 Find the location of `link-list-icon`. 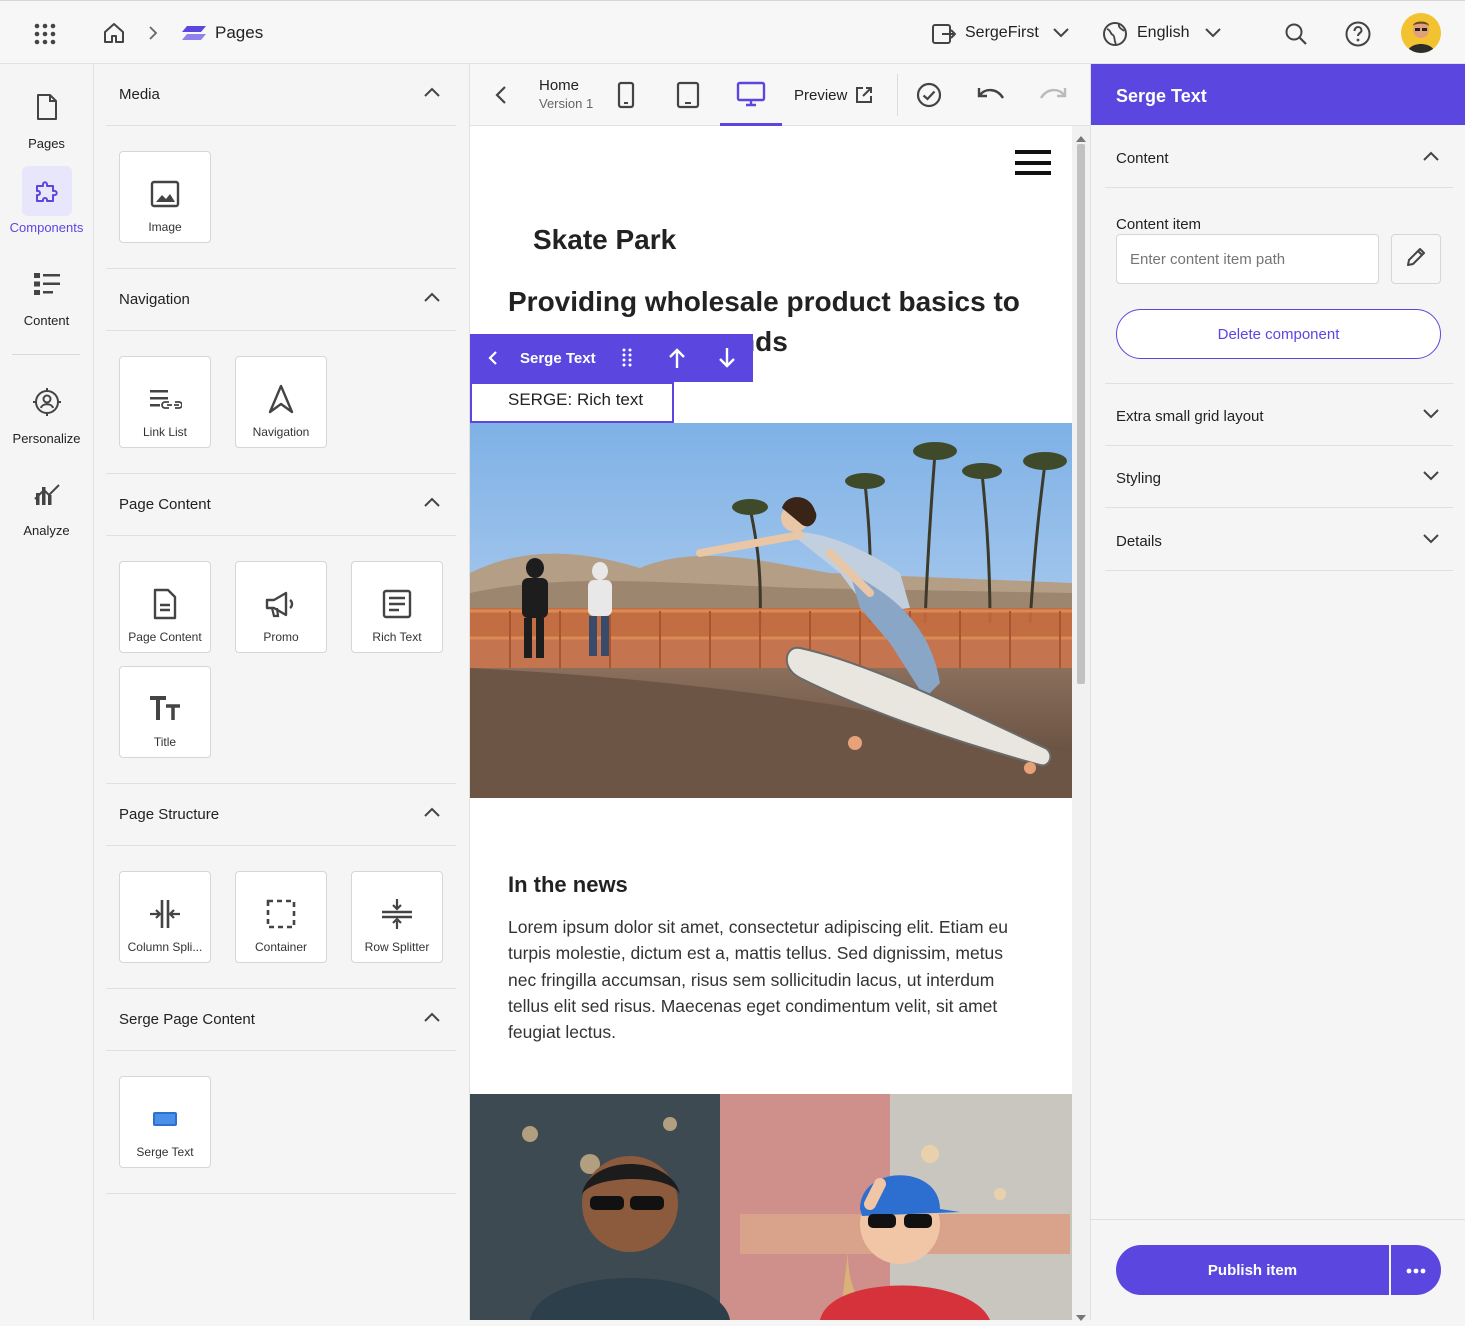

link-list-icon is located at coordinates (165, 399).